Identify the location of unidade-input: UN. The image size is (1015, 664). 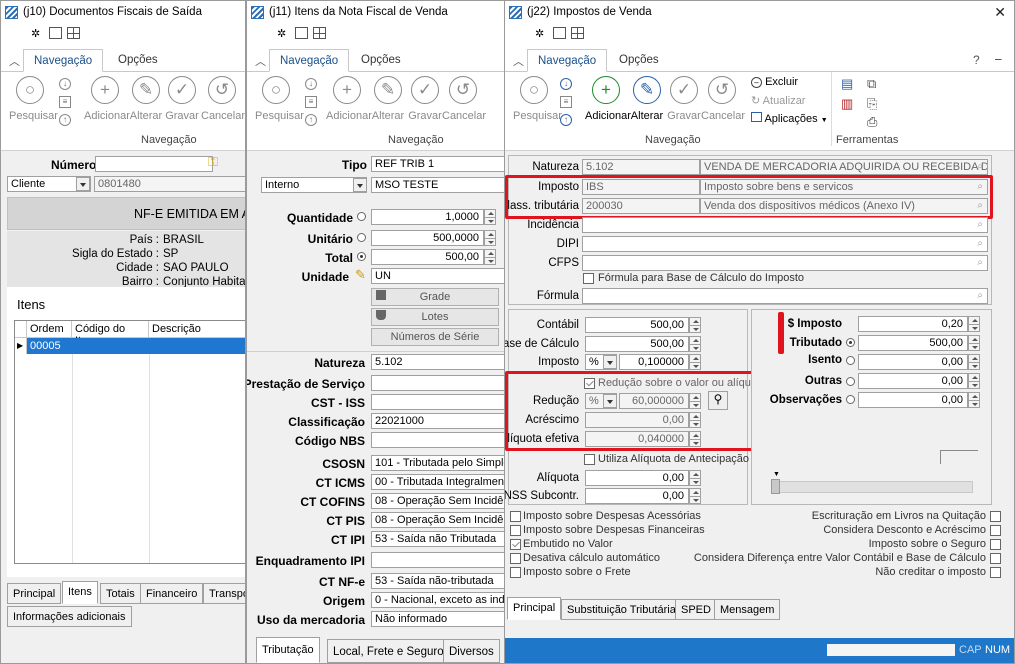
(438, 276).